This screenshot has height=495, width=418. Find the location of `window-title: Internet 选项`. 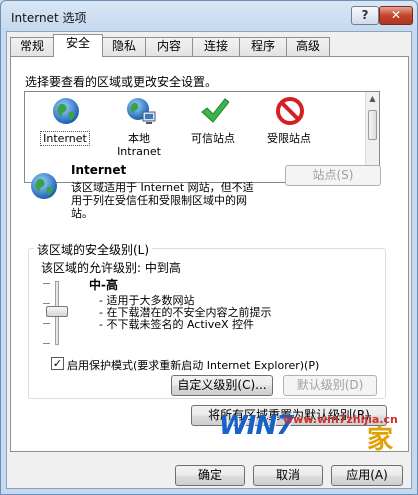

window-title: Internet 选项 is located at coordinates (49, 18).